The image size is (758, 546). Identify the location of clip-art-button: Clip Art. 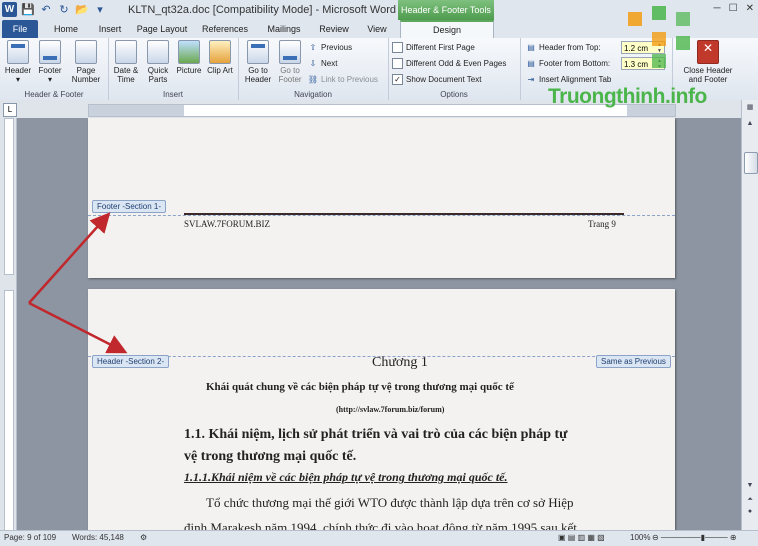
(220, 57).